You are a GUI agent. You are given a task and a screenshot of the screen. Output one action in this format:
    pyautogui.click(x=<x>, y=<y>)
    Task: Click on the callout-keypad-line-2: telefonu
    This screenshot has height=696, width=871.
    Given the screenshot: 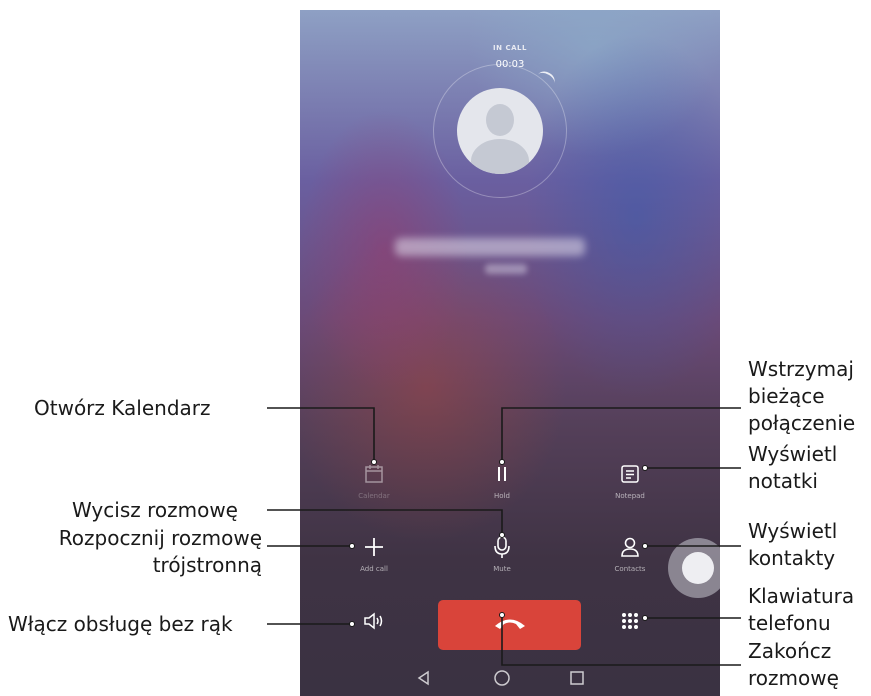 What is the action you would take?
    pyautogui.click(x=789, y=623)
    